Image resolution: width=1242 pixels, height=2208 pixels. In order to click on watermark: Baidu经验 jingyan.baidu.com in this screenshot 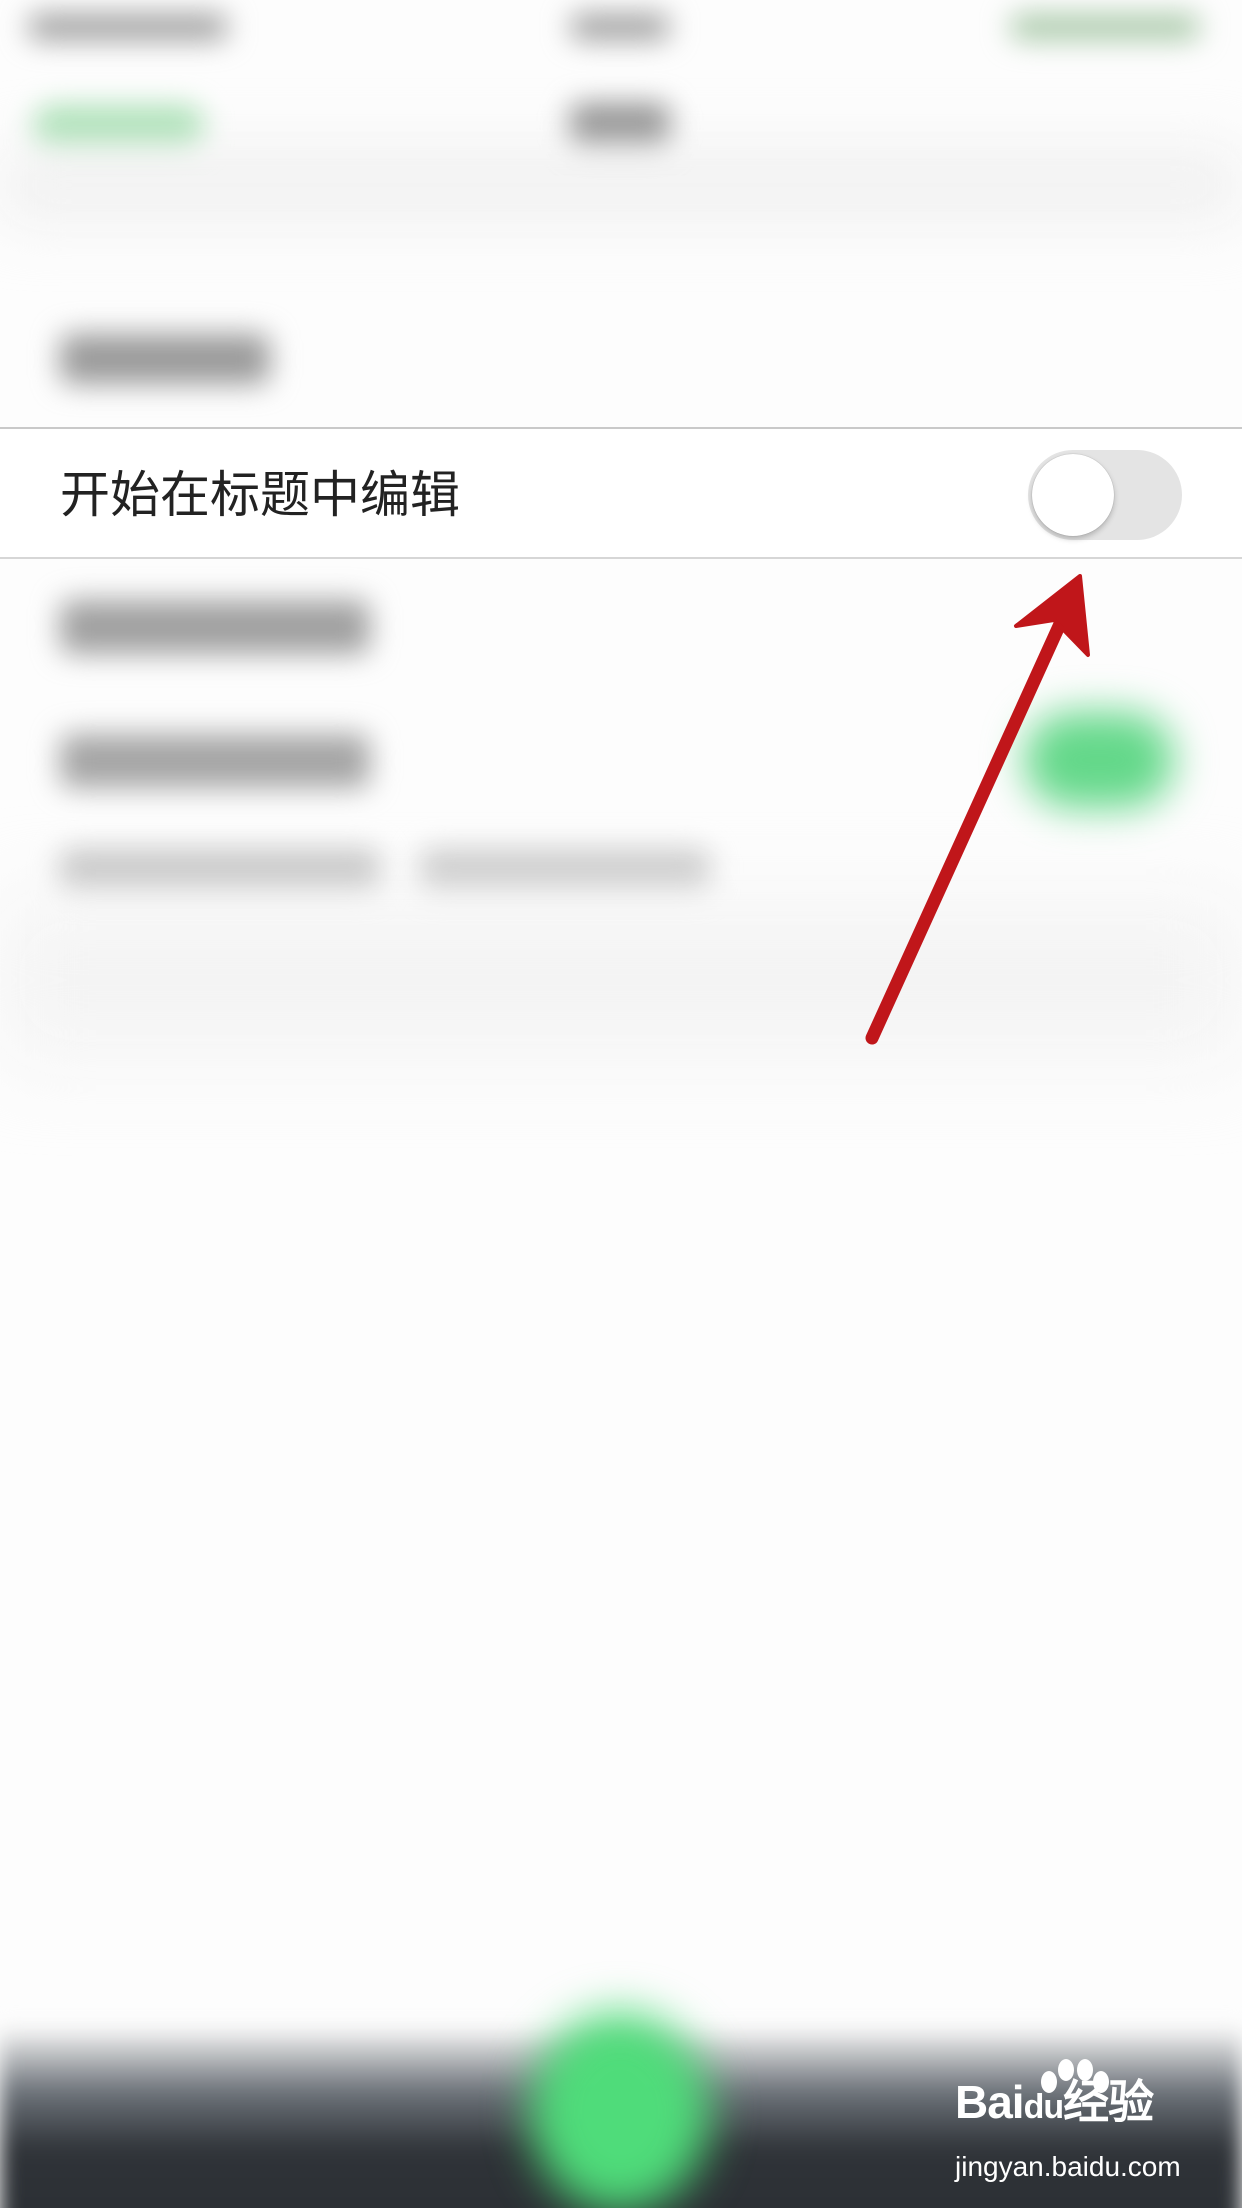, I will do `click(1090, 2125)`.